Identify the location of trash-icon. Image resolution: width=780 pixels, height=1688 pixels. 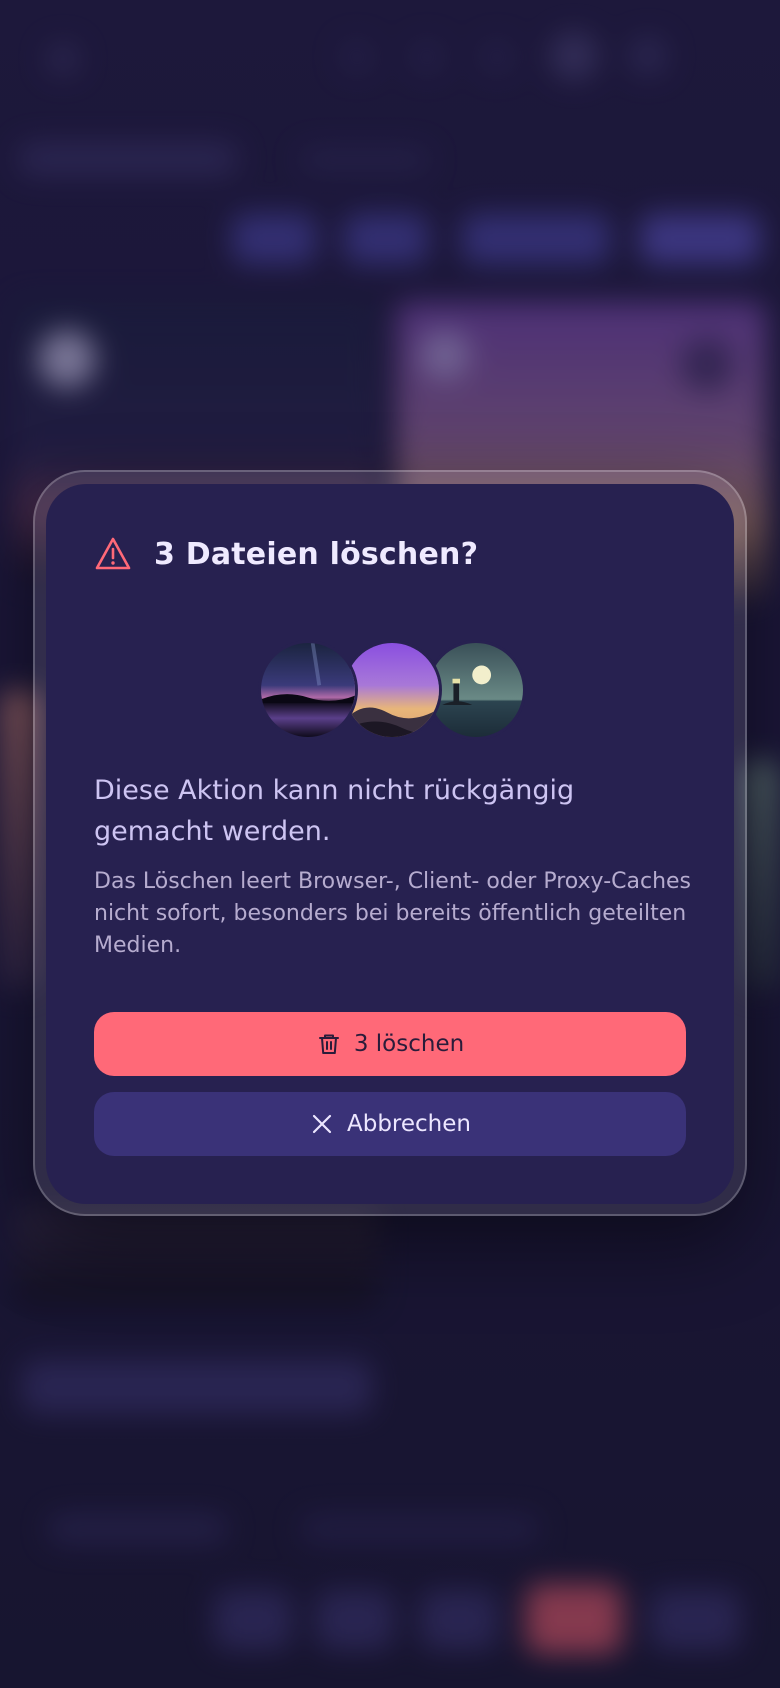
(329, 1044).